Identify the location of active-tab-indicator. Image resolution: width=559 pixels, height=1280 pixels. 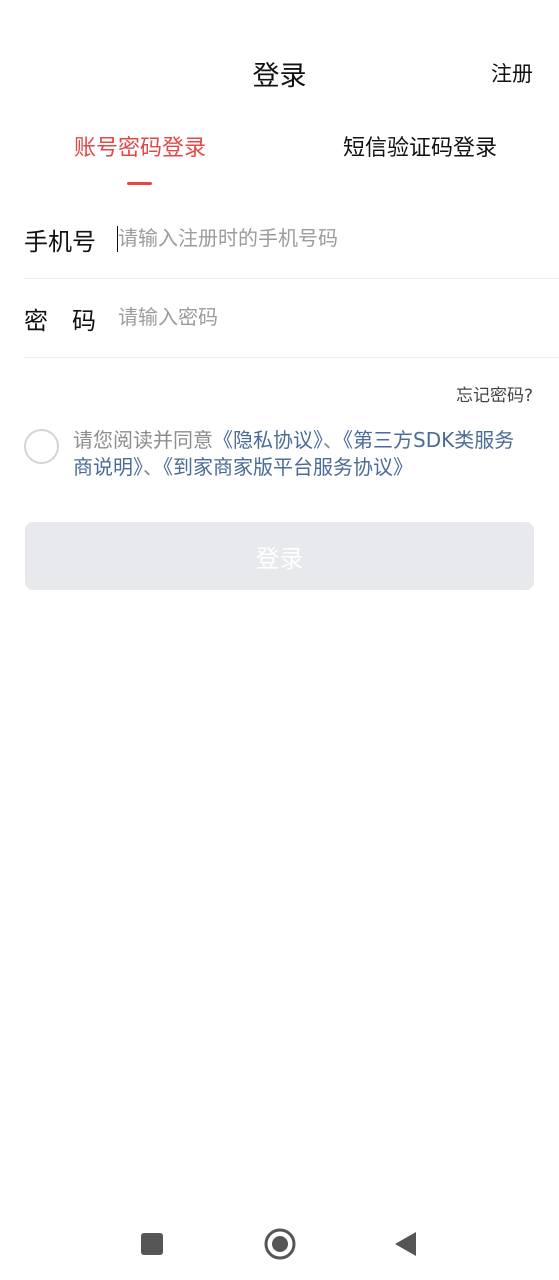
(139, 183).